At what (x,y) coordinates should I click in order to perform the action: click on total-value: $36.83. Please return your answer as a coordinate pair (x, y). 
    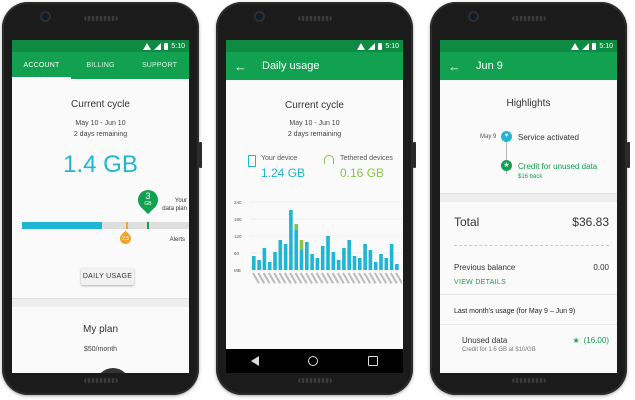
    Looking at the image, I should click on (590, 222).